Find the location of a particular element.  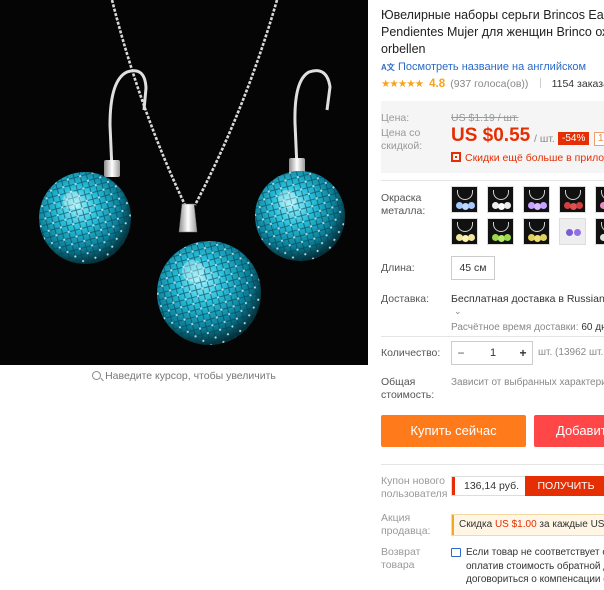

chevron-down-icon: ⌄ is located at coordinates (458, 311).